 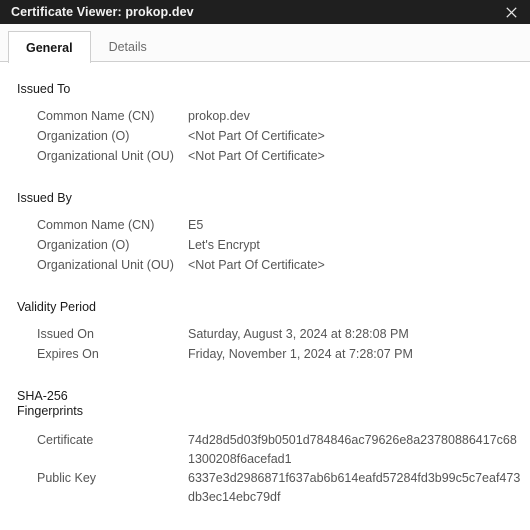 What do you see at coordinates (65, 334) in the screenshot?
I see `row-label: Issued On` at bounding box center [65, 334].